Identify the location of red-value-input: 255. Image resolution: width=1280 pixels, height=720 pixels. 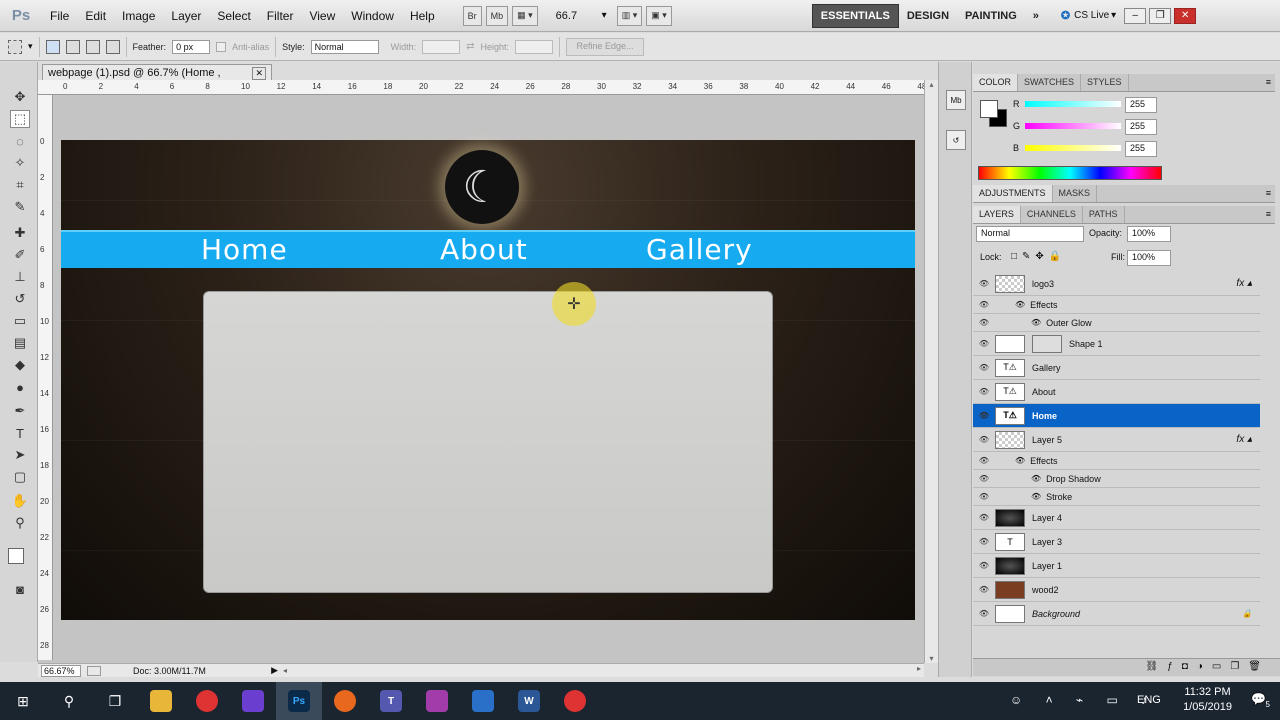
(1141, 105).